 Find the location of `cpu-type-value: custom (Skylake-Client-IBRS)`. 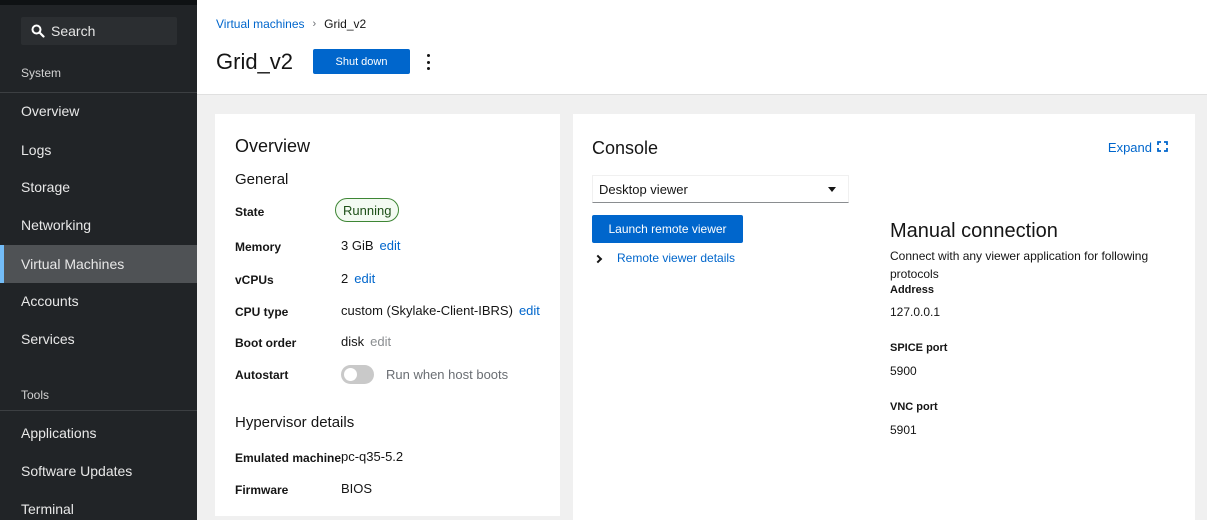

cpu-type-value: custom (Skylake-Client-IBRS) is located at coordinates (427, 310).